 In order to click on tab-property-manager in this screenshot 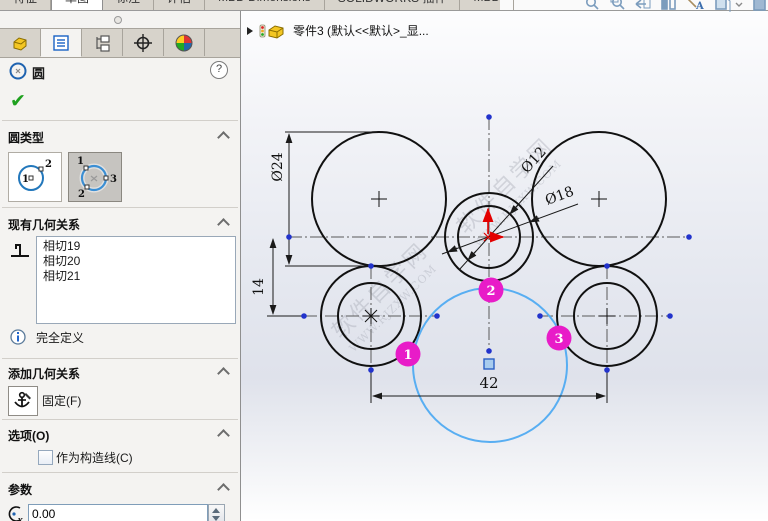, I will do `click(61, 43)`.